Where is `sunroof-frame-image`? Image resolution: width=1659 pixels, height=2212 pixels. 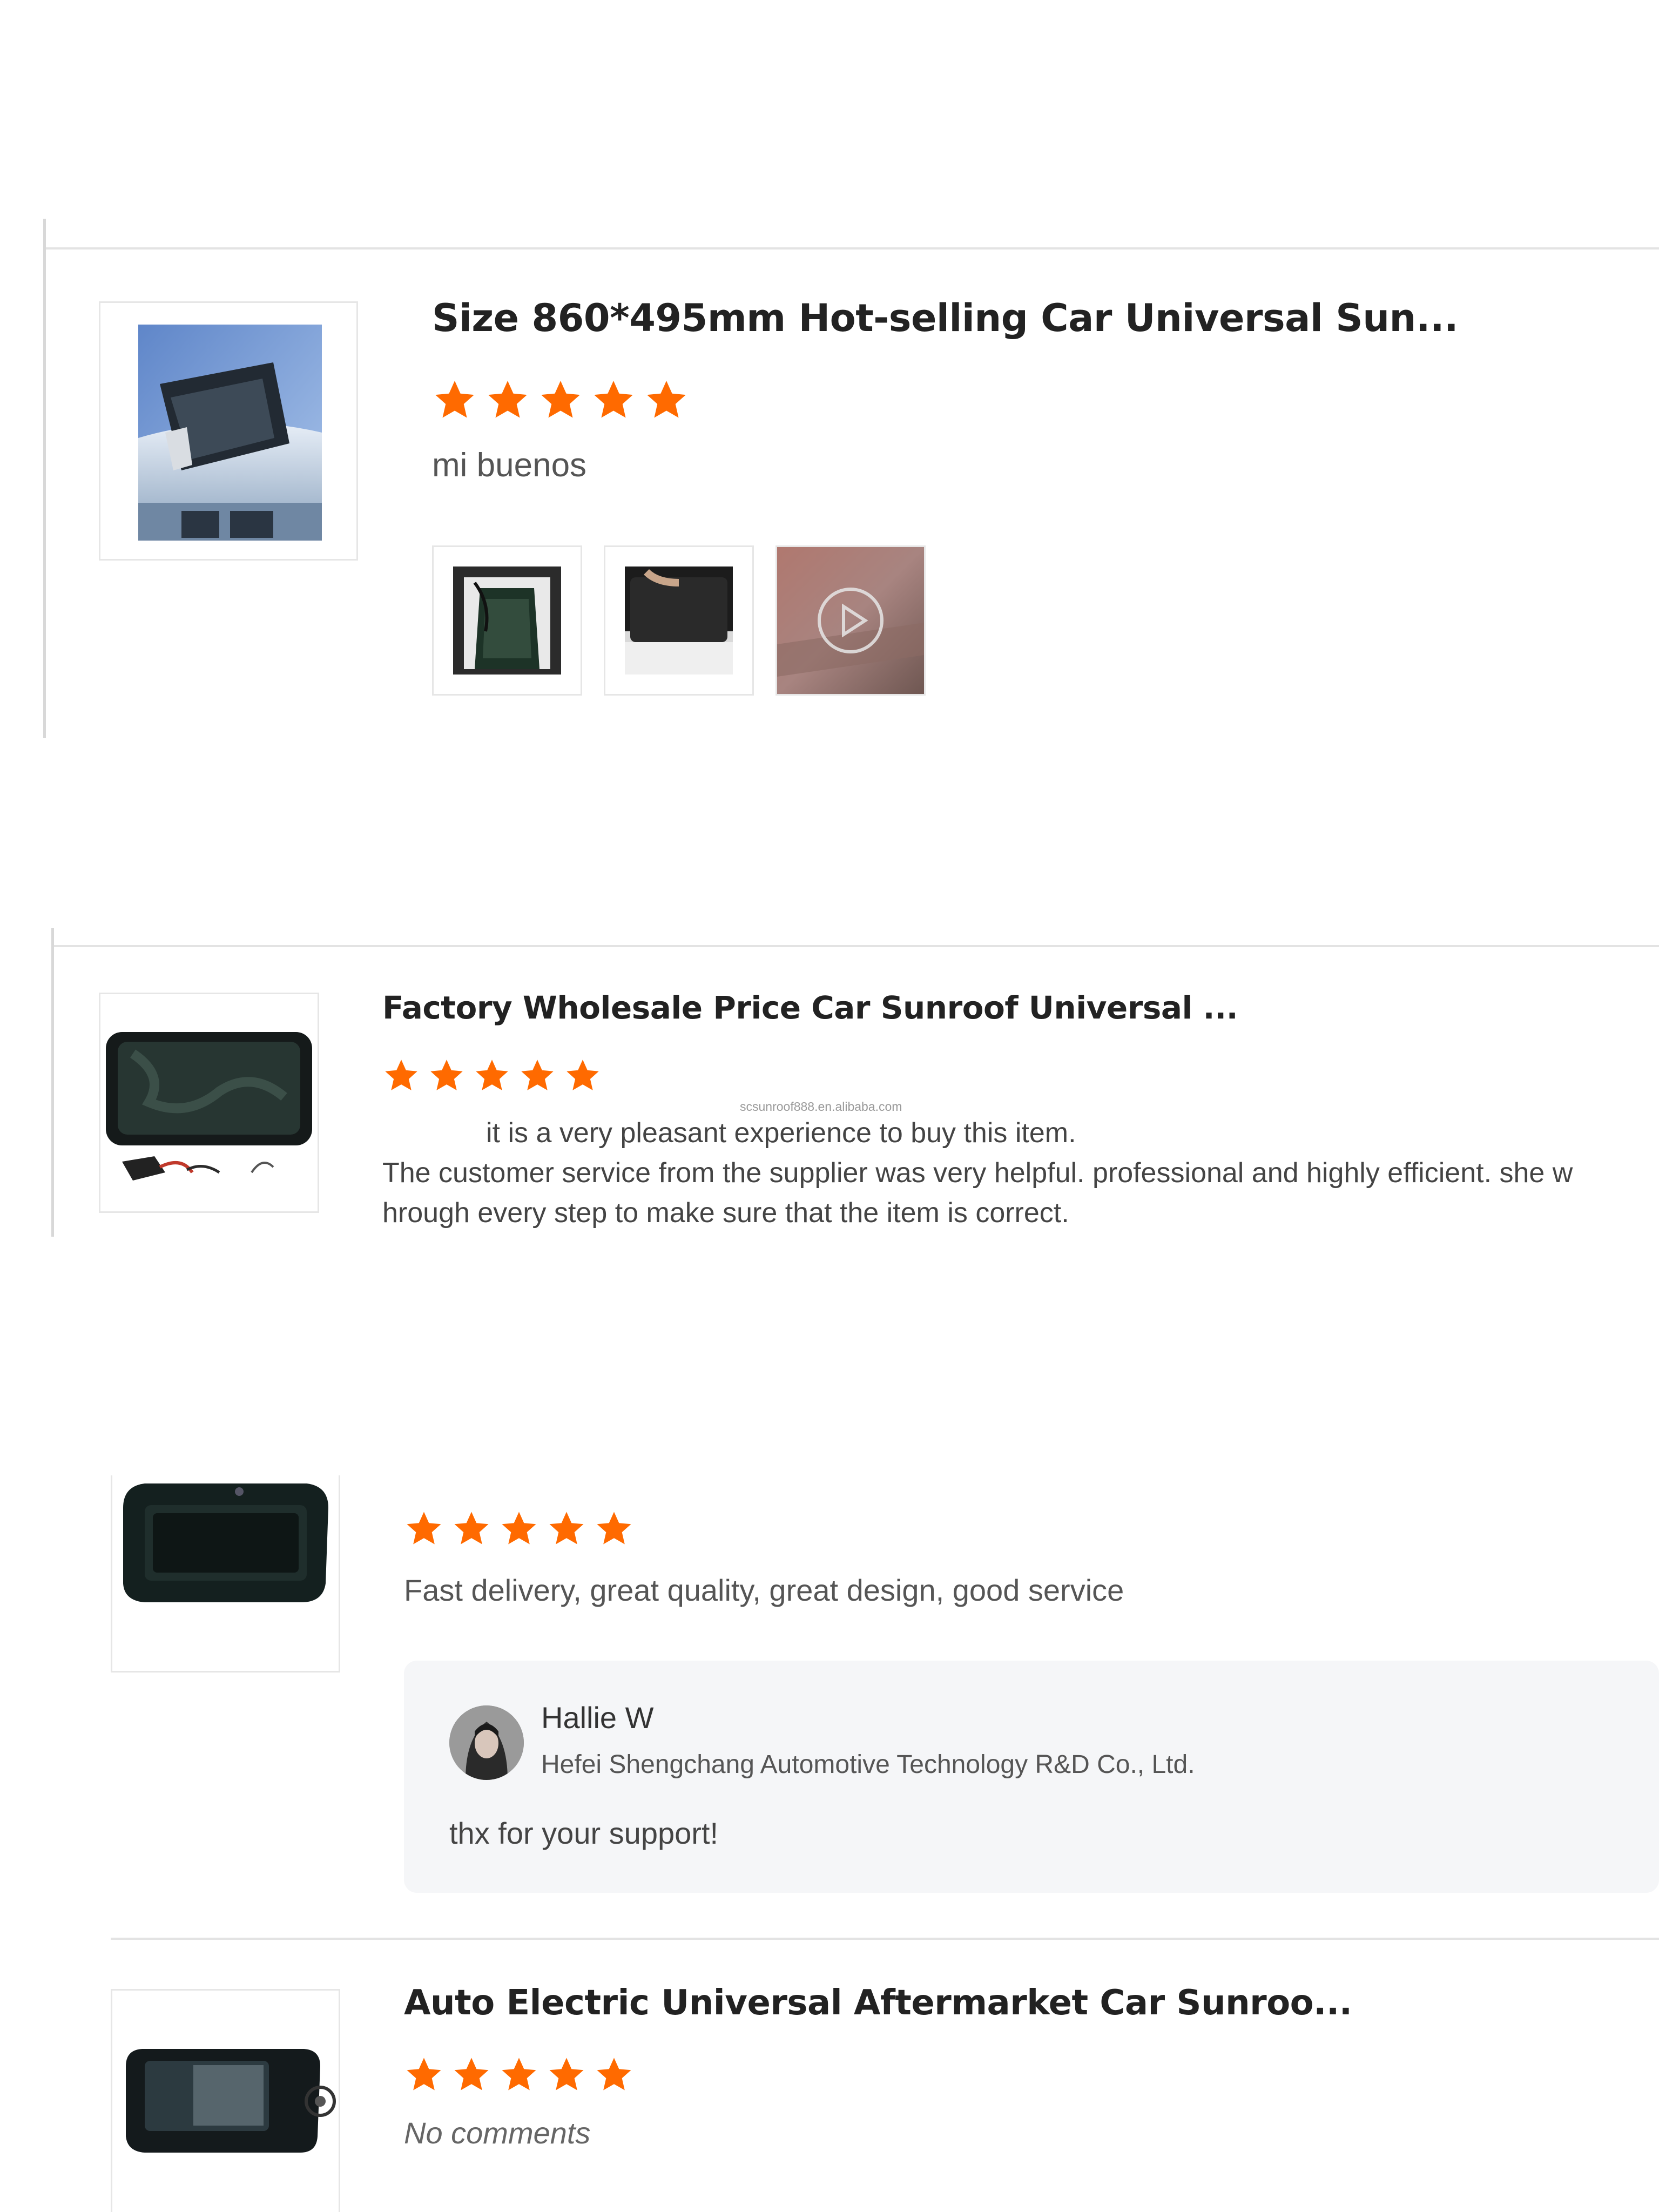 sunroof-frame-image is located at coordinates (225, 1542).